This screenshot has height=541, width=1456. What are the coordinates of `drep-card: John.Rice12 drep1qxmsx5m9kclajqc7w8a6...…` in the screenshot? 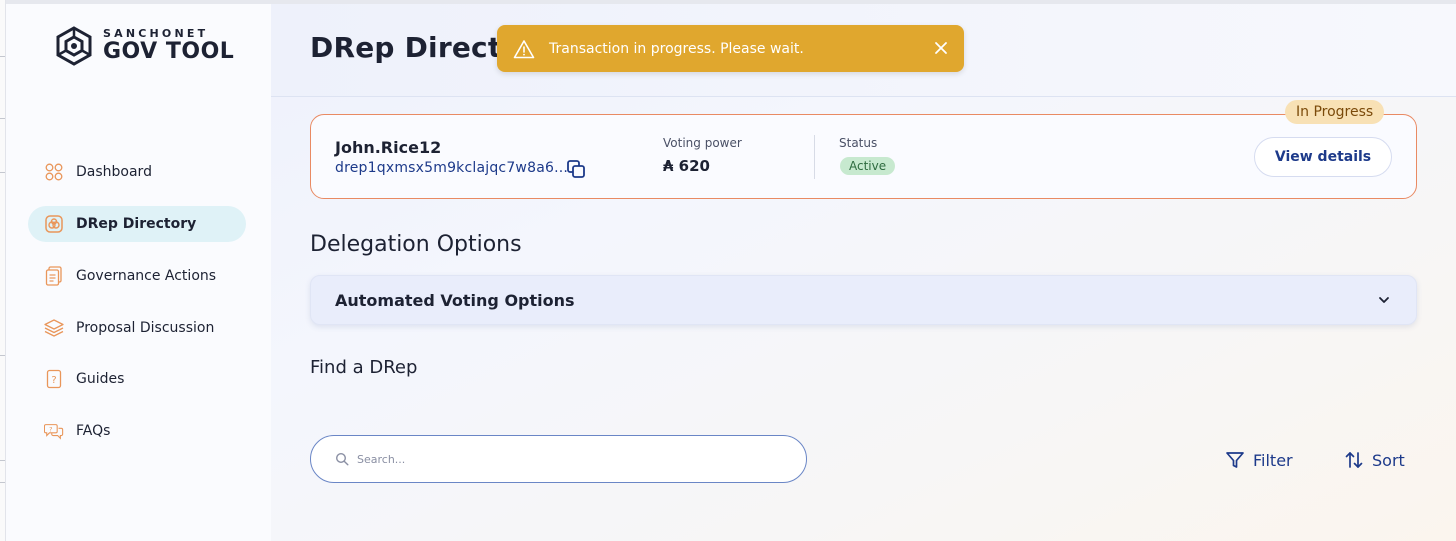 It's located at (863, 156).